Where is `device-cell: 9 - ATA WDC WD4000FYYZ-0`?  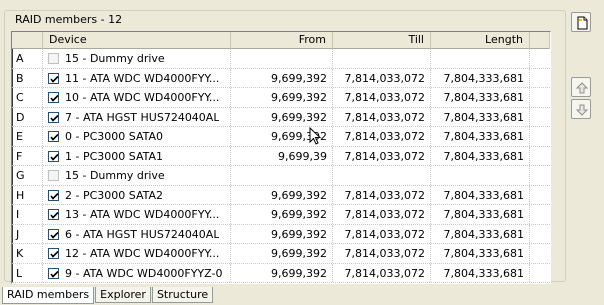
device-cell: 9 - ATA WDC WD4000FYYZ-0 is located at coordinates (137, 272).